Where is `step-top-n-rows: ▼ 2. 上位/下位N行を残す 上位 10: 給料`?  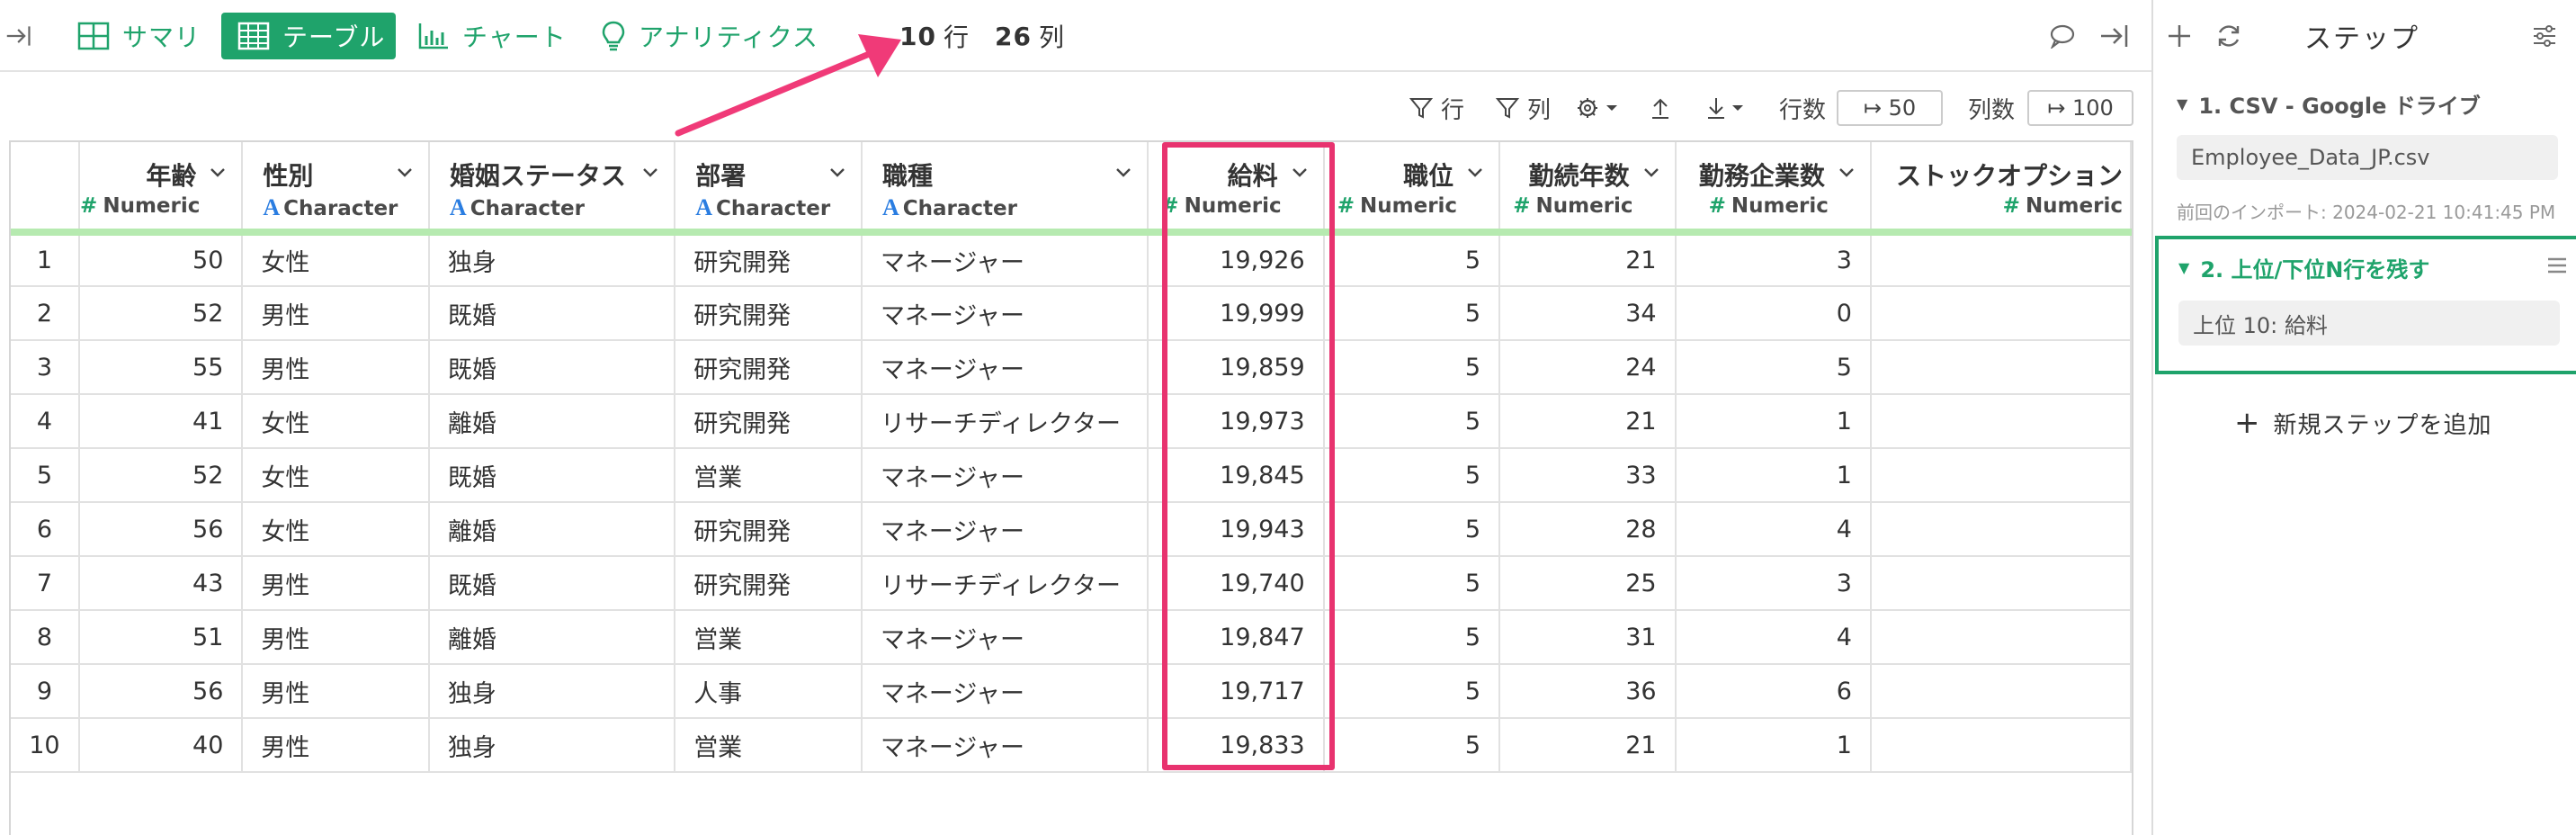 step-top-n-rows: ▼ 2. 上位/下位N行を残す 上位 10: 給料 is located at coordinates (2365, 305).